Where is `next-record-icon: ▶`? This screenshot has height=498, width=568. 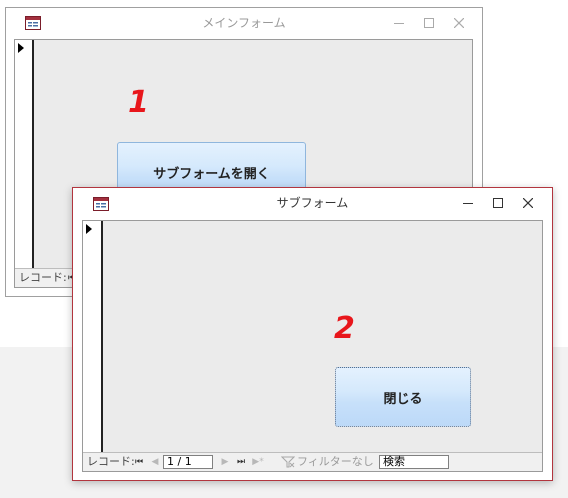 next-record-icon: ▶ is located at coordinates (225, 462).